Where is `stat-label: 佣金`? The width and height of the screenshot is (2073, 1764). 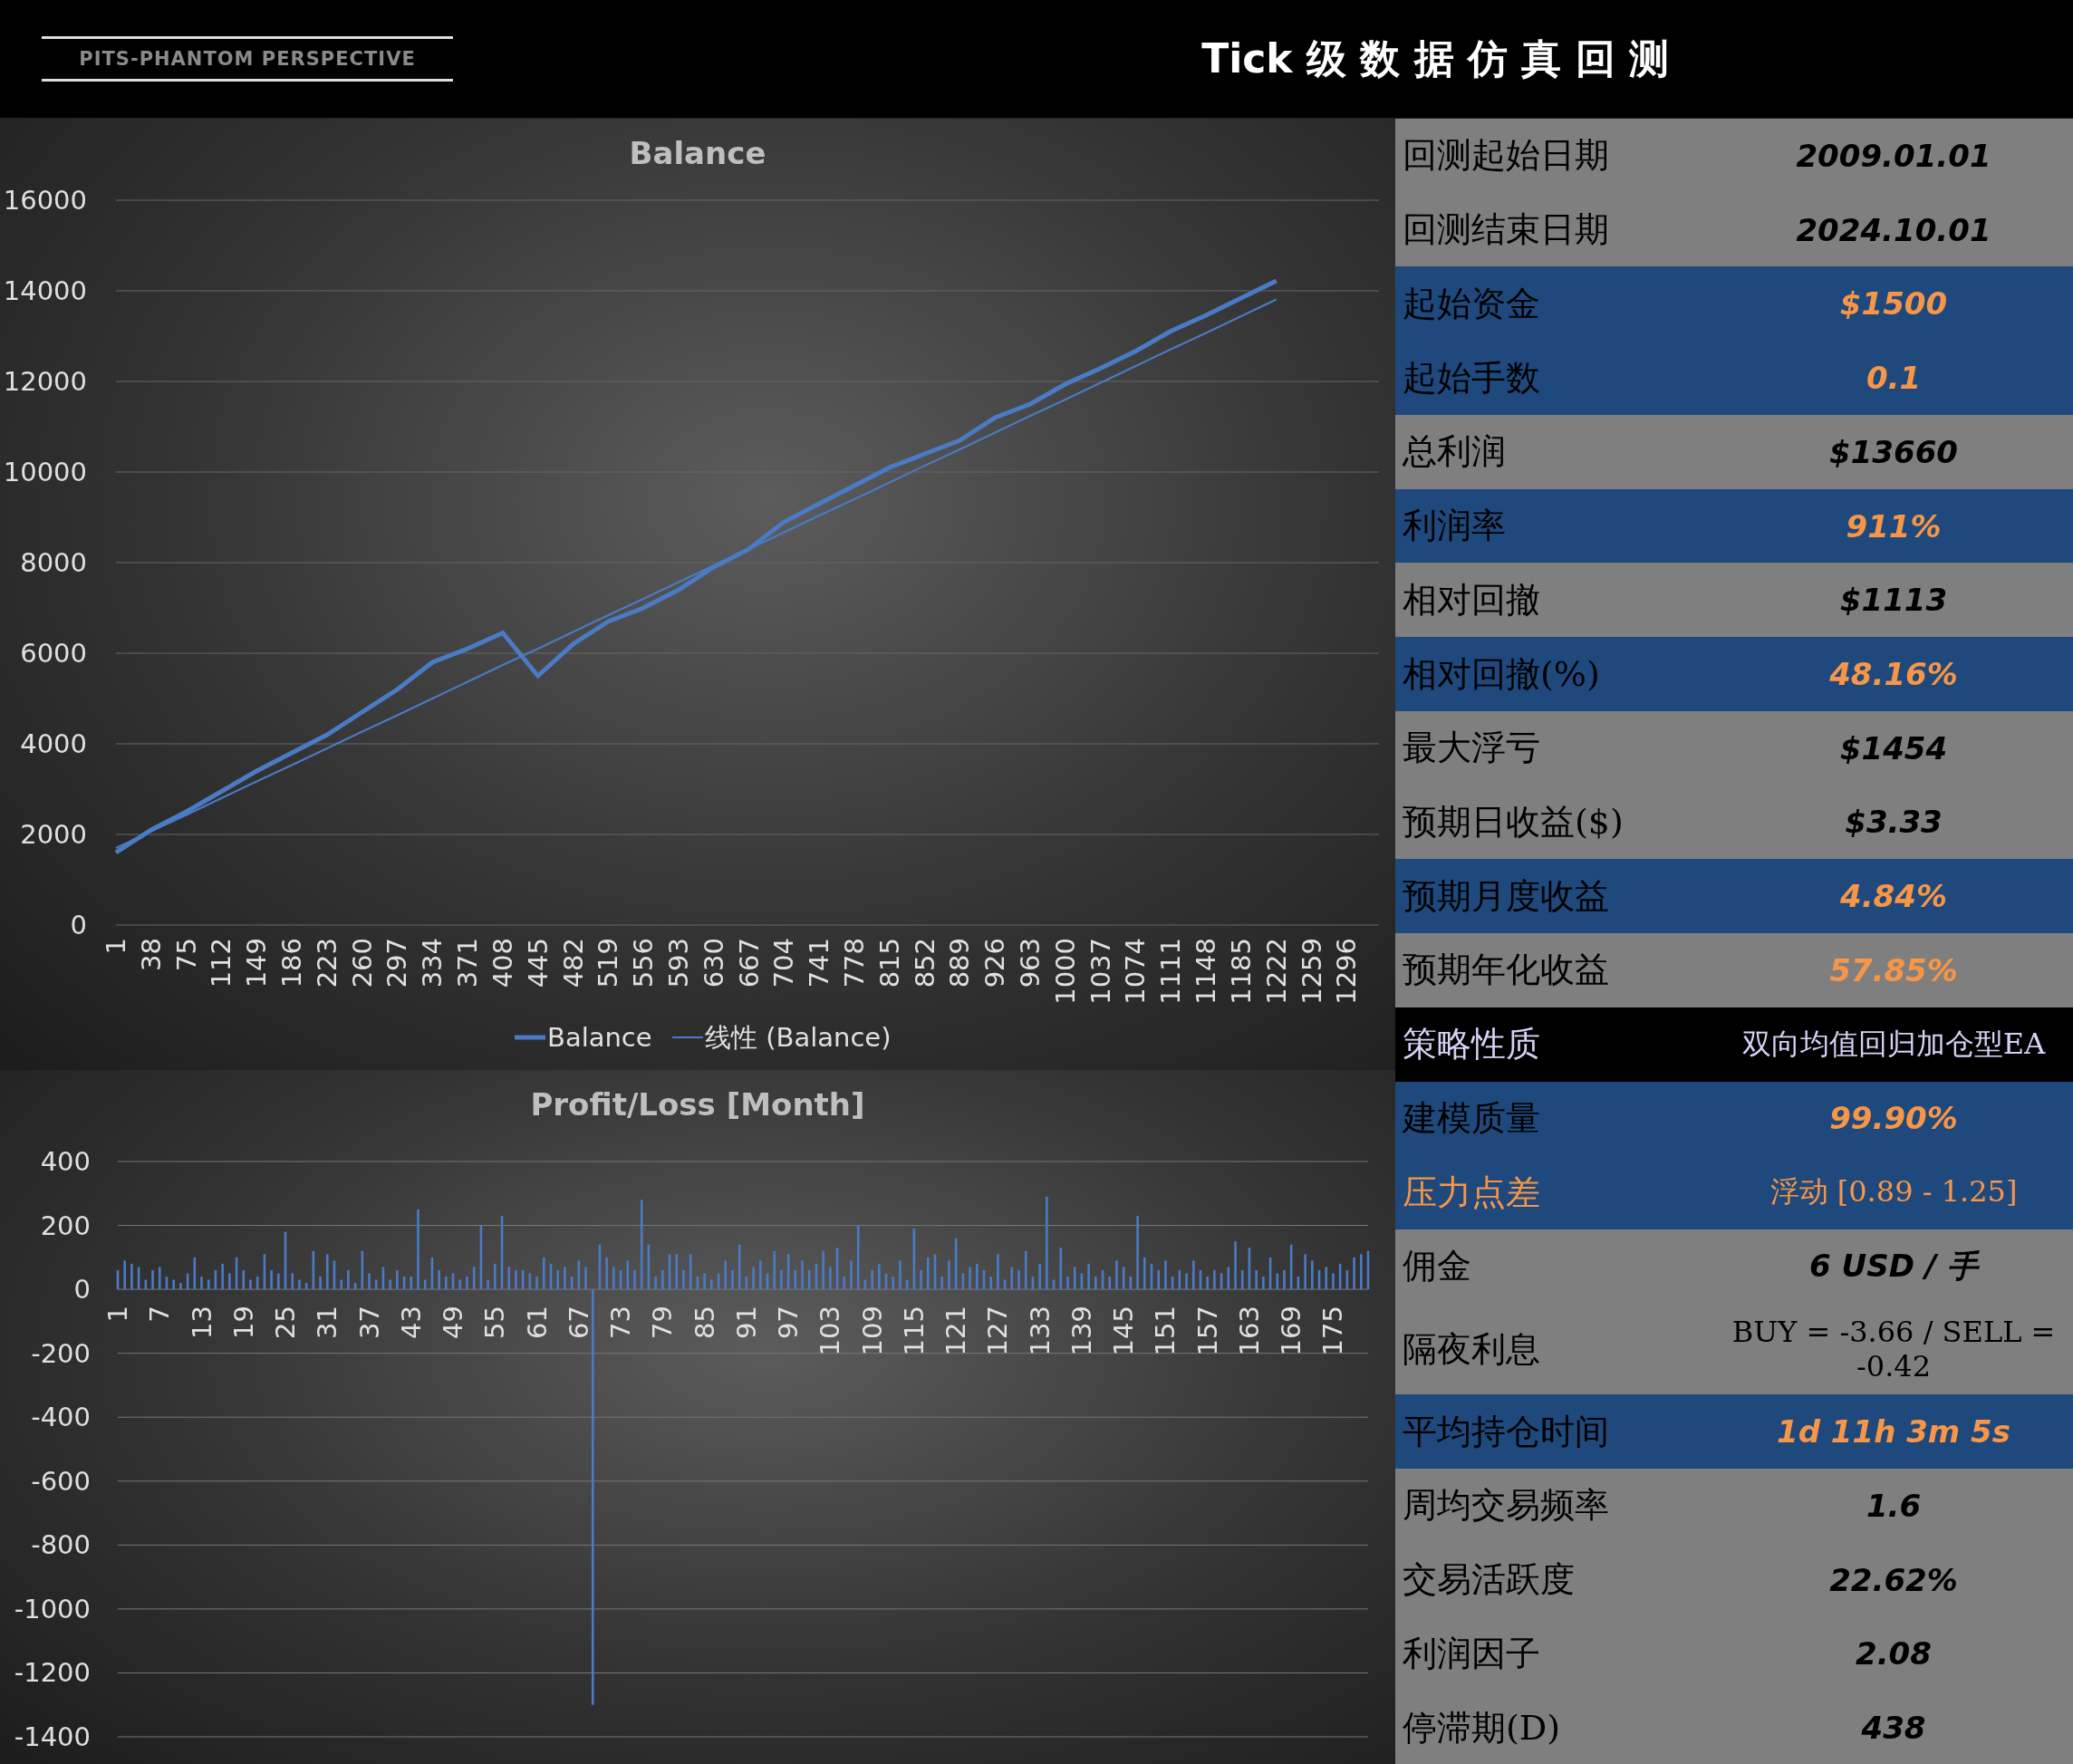
stat-label: 佣金 is located at coordinates (1437, 1266).